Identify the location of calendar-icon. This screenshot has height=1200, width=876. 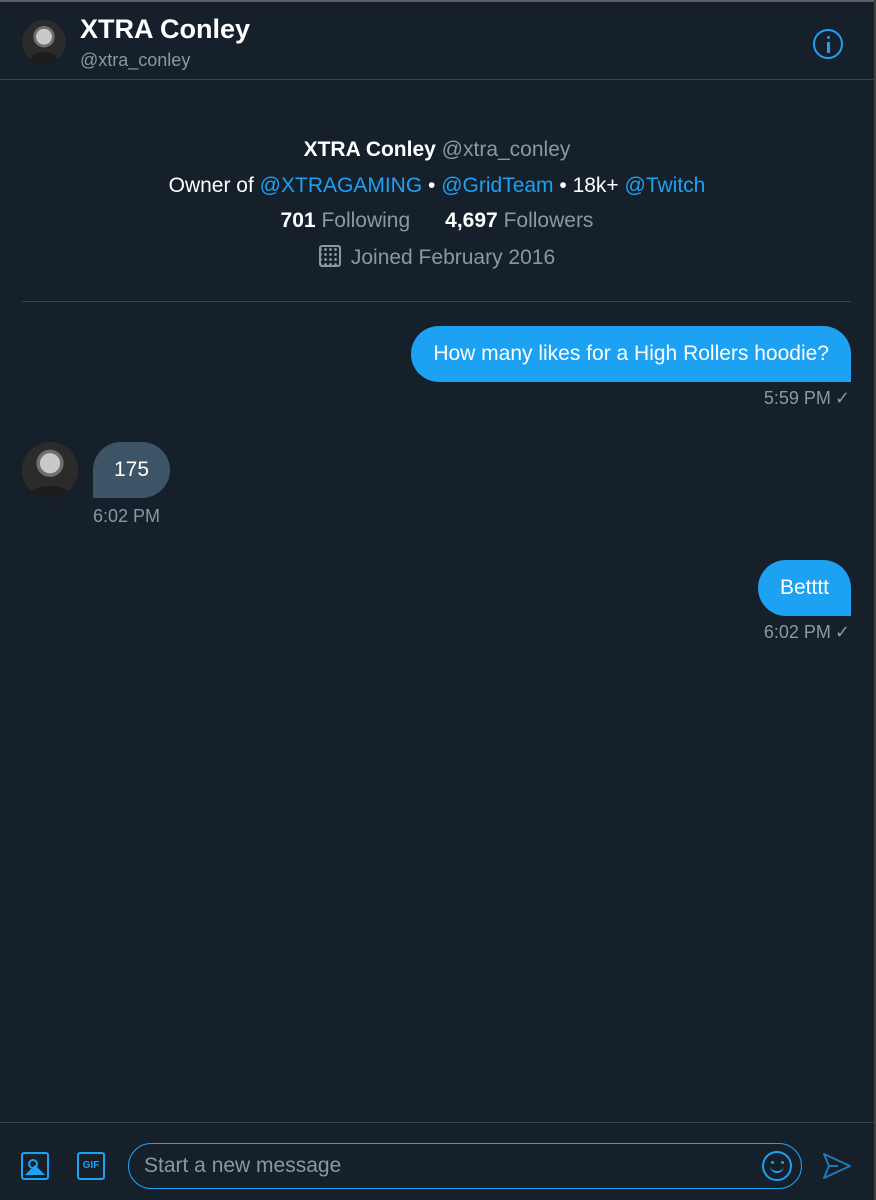
(329, 256).